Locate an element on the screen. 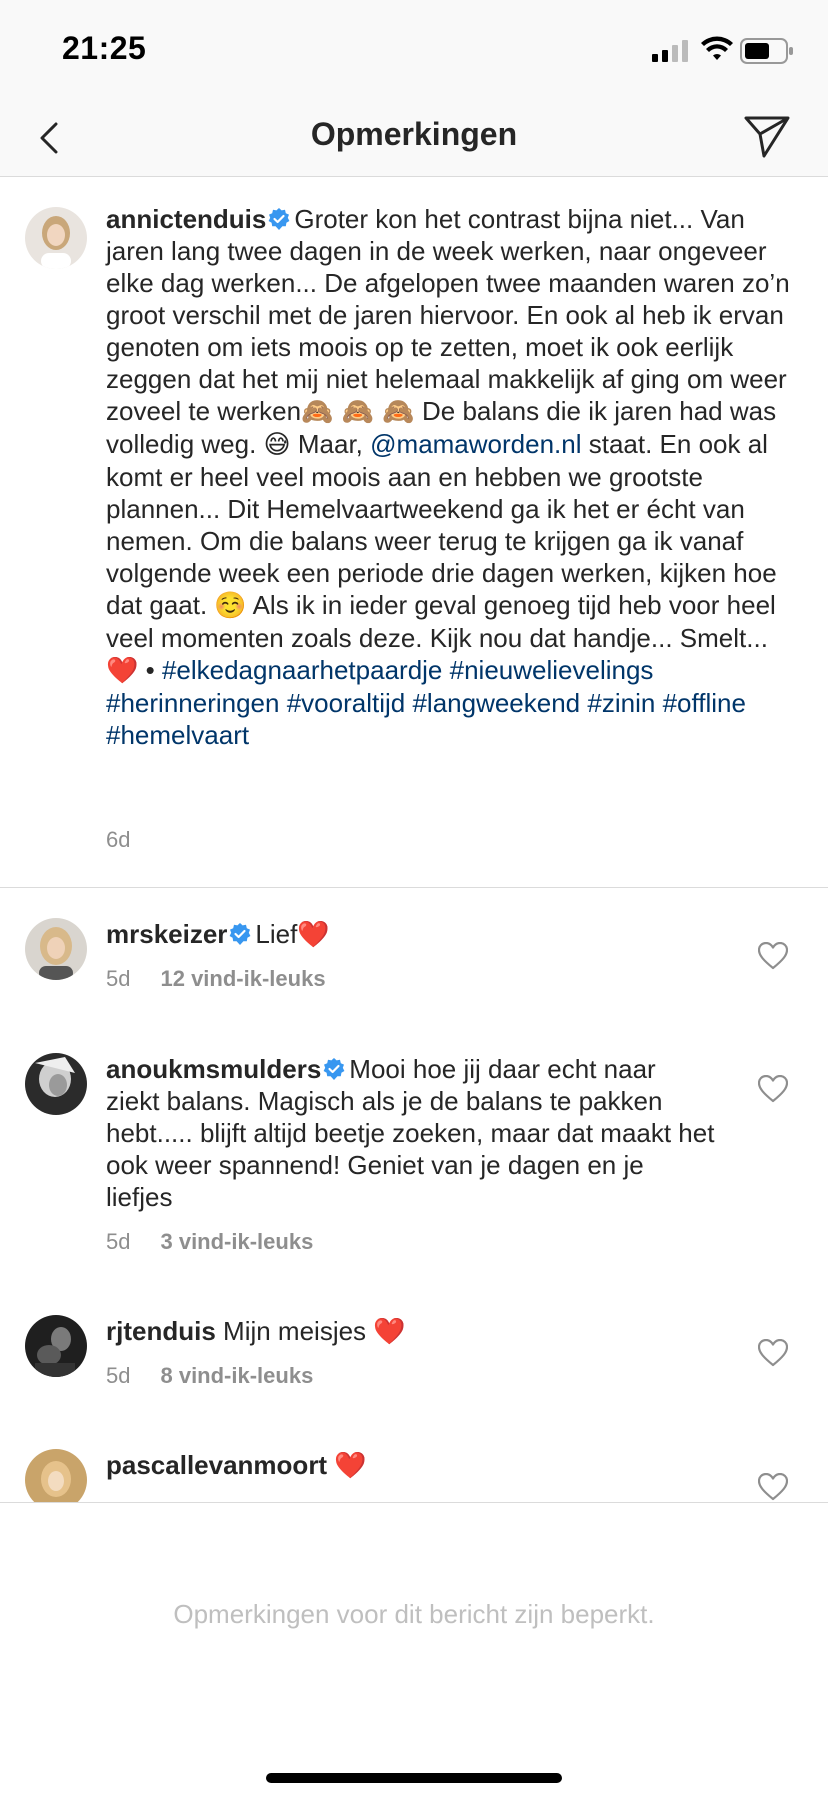 The height and width of the screenshot is (1793, 828). comment-meta: 5d 12 vind-ik-leuks is located at coordinates (216, 979).